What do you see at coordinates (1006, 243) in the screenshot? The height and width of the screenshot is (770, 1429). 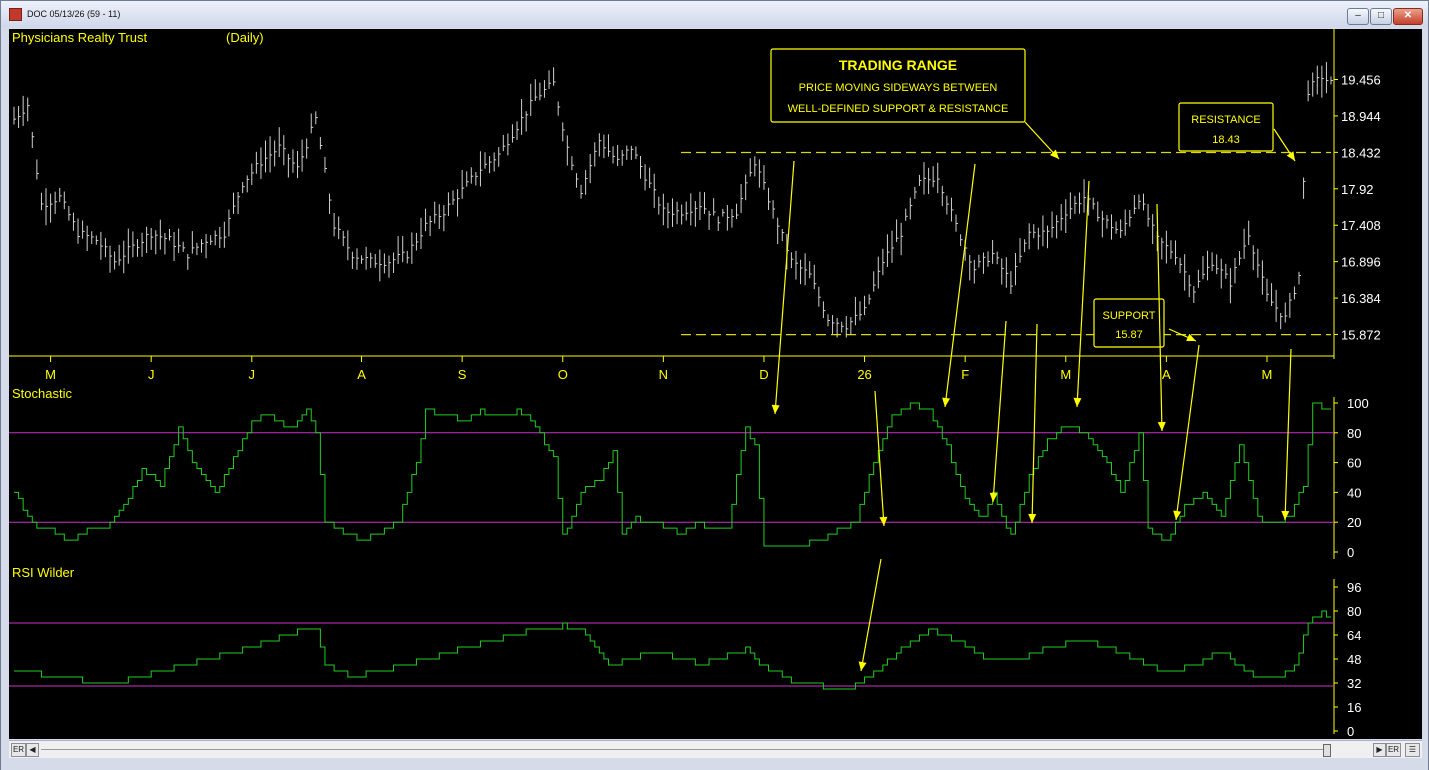 I see `price-levels` at bounding box center [1006, 243].